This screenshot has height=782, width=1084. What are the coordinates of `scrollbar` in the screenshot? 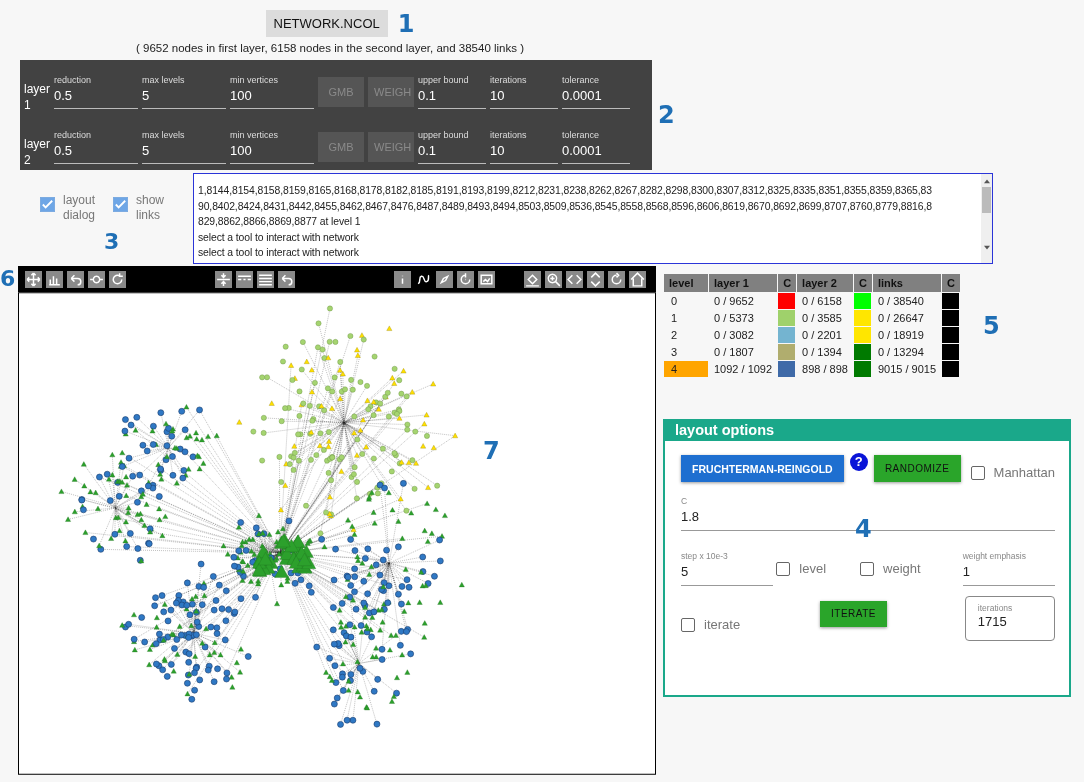 It's located at (986, 218).